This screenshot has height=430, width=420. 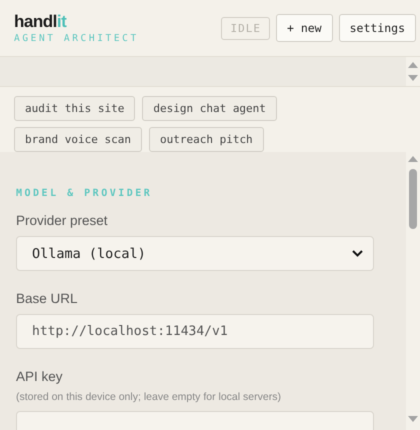 What do you see at coordinates (47, 298) in the screenshot?
I see `field-label: Base URL` at bounding box center [47, 298].